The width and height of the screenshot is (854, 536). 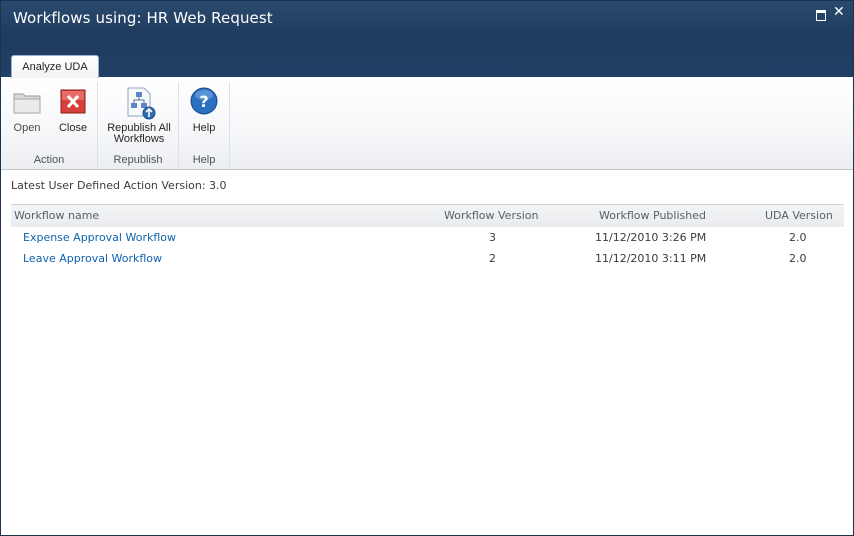 I want to click on republish-label-line2: Workflows, so click(x=139, y=139).